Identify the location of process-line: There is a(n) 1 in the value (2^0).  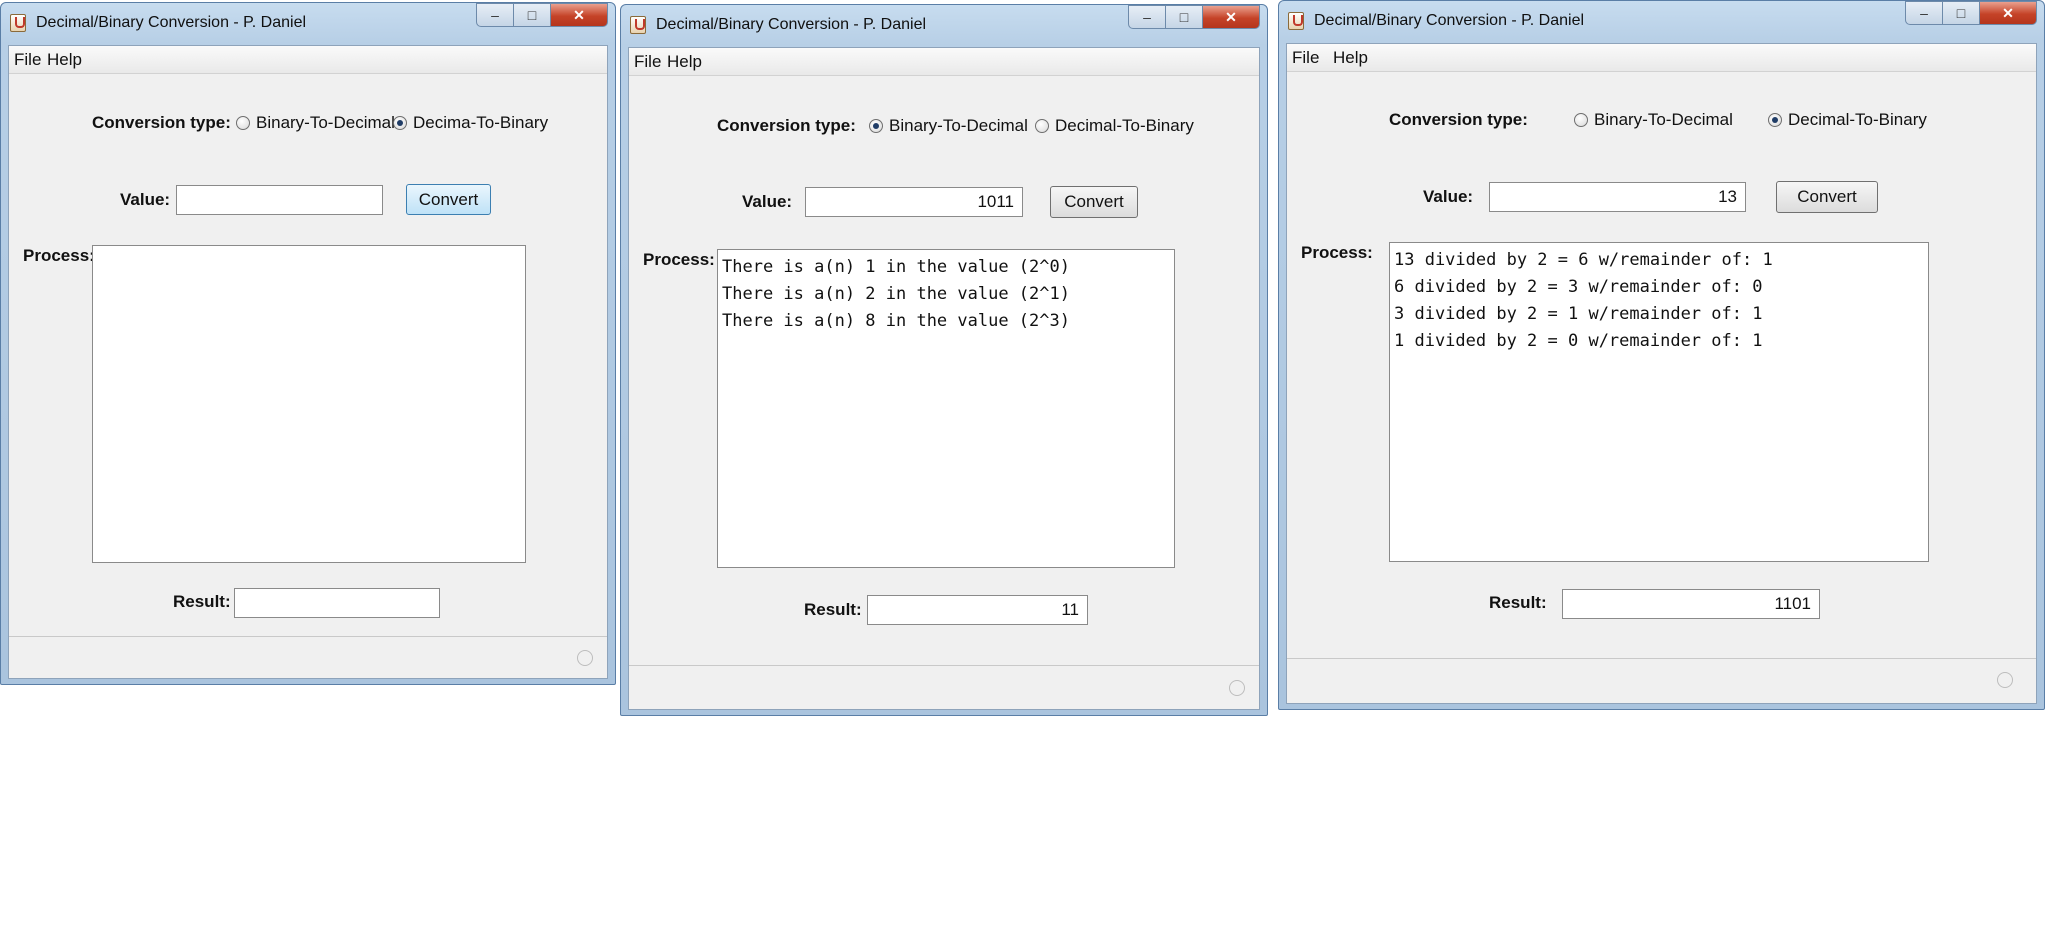
(896, 267).